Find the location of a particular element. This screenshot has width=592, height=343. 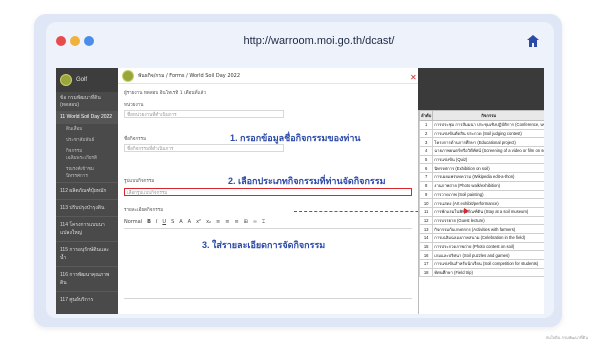

table-row: 10 การแสดง (Art exhibit/performance) is located at coordinates (481, 203).